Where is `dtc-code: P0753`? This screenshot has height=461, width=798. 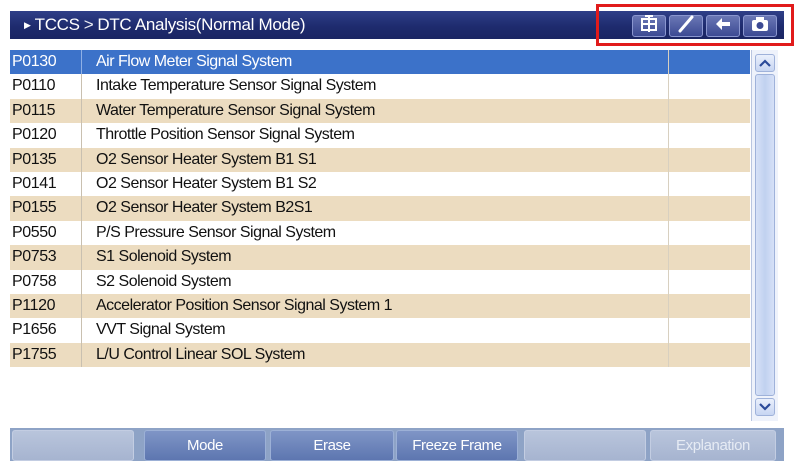 dtc-code: P0753 is located at coordinates (46, 257).